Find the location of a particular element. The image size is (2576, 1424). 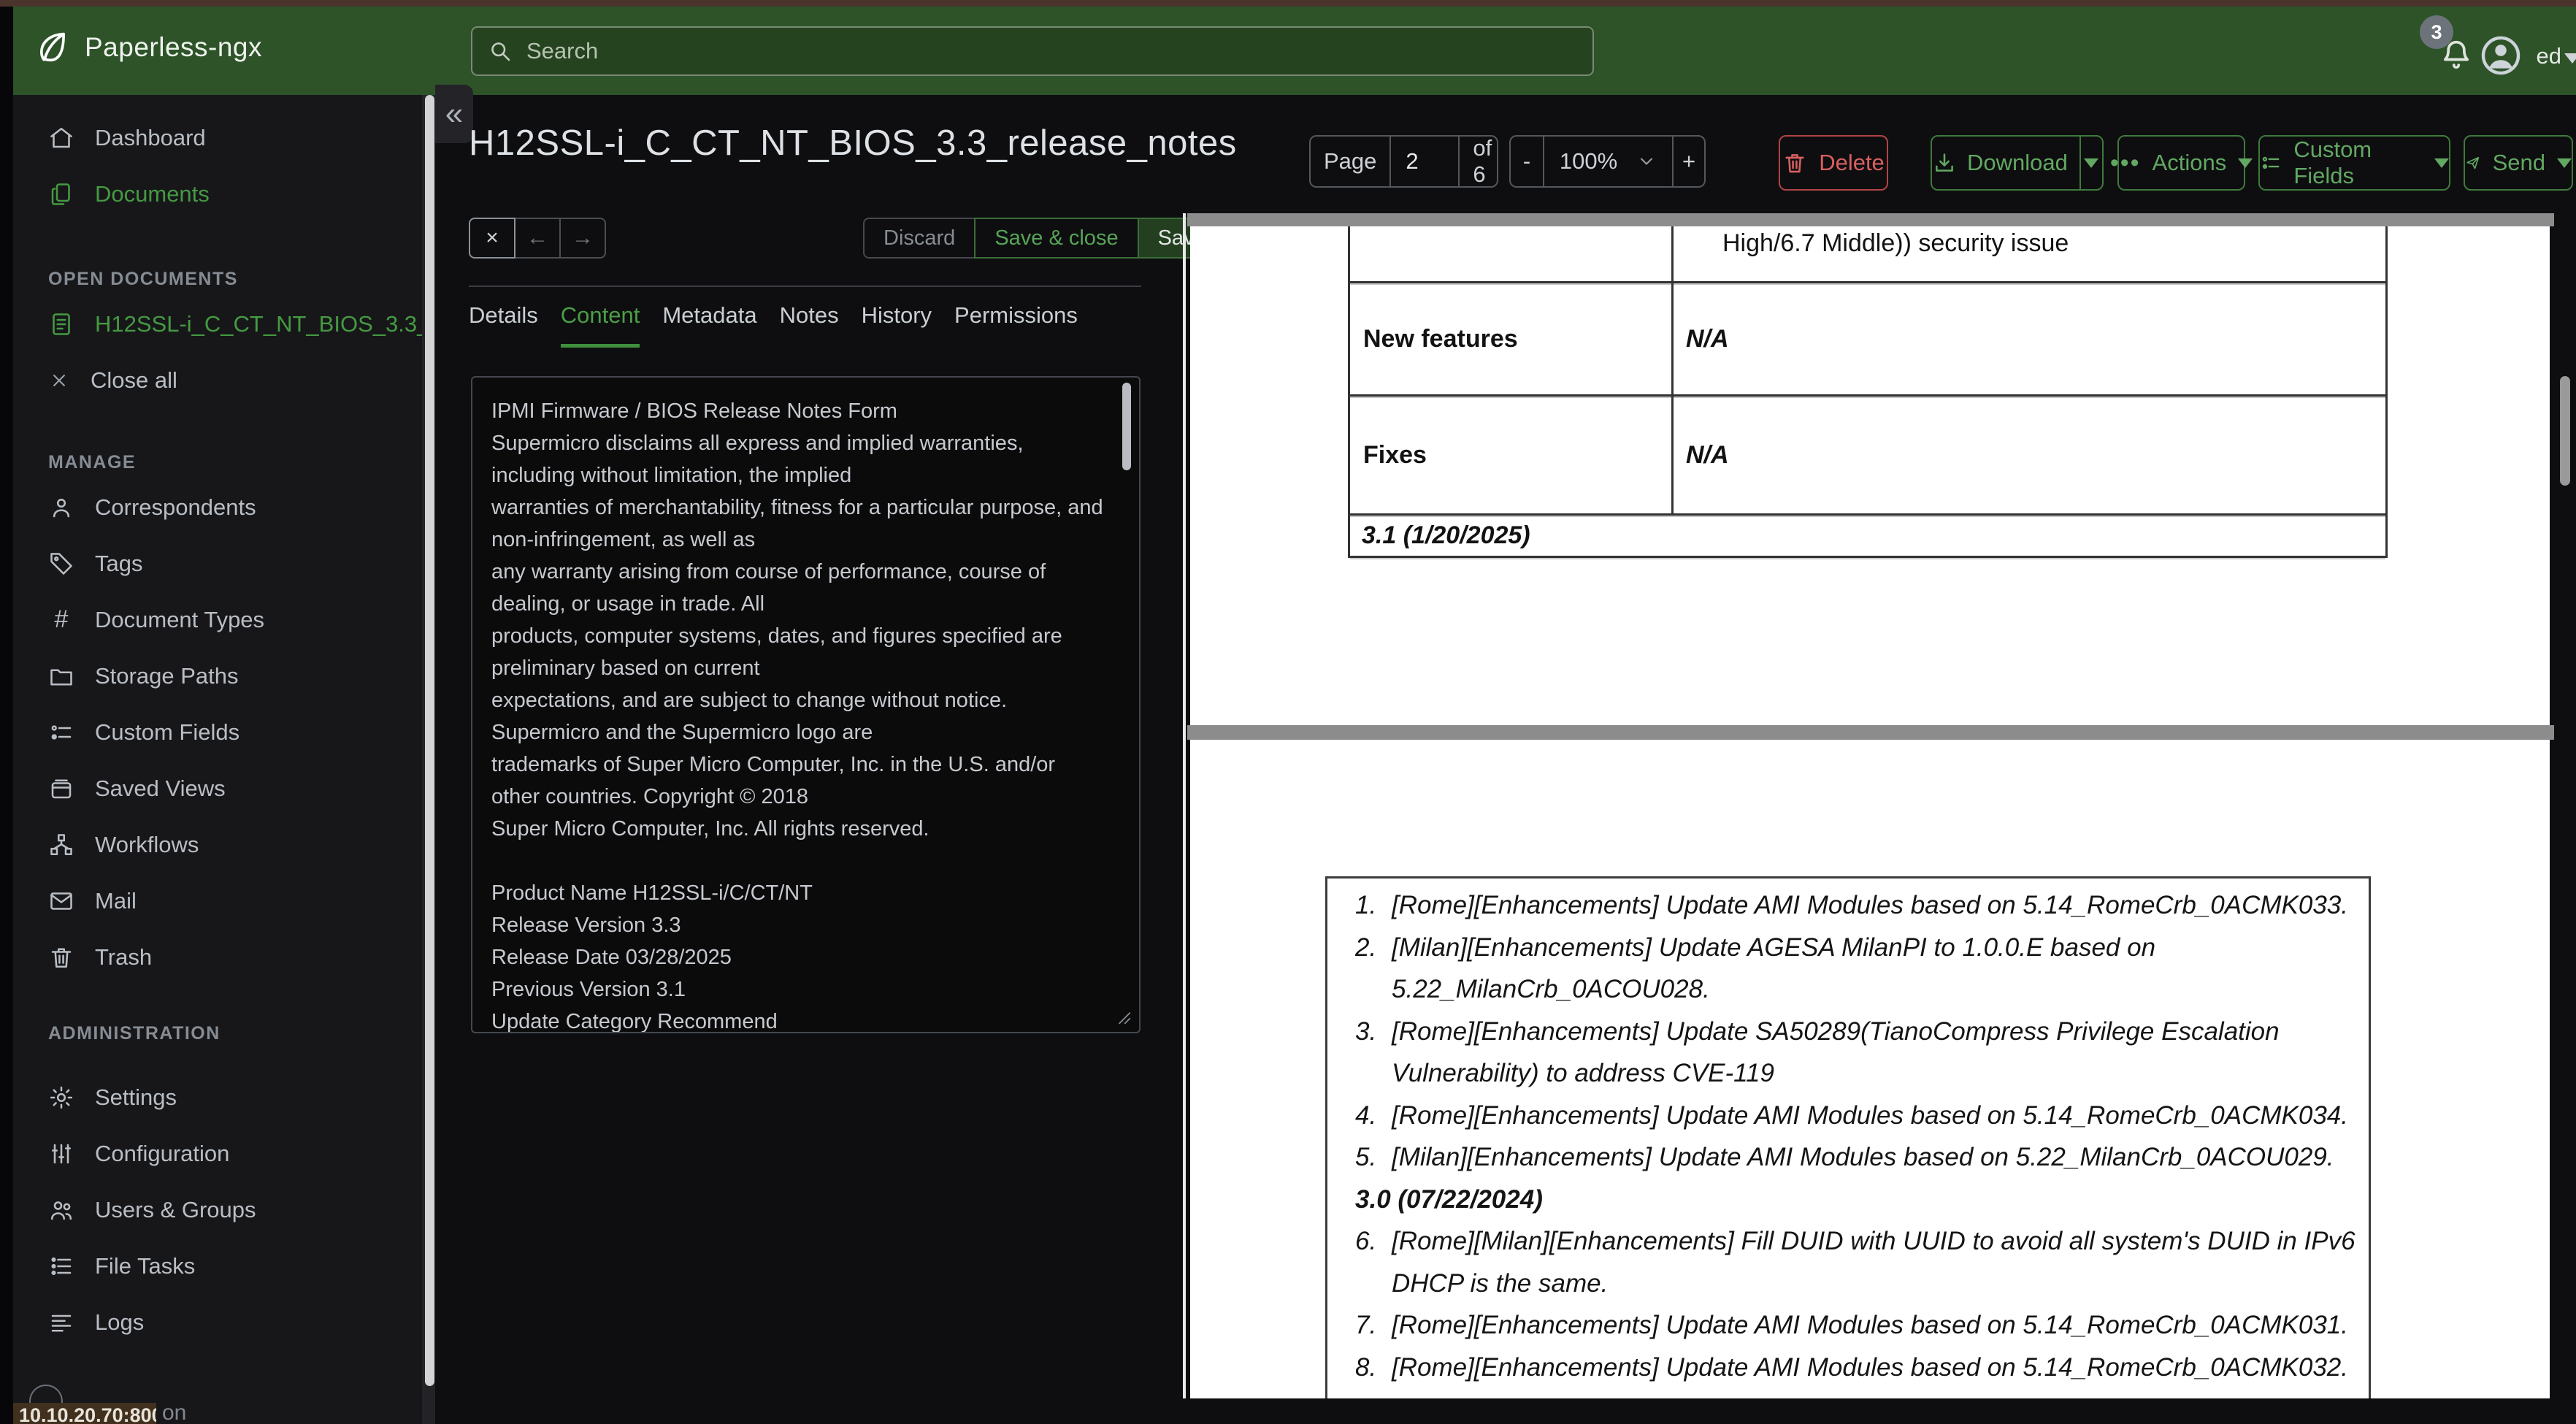

save-button-group: Discard Save & close Save is located at coordinates (1045, 239).